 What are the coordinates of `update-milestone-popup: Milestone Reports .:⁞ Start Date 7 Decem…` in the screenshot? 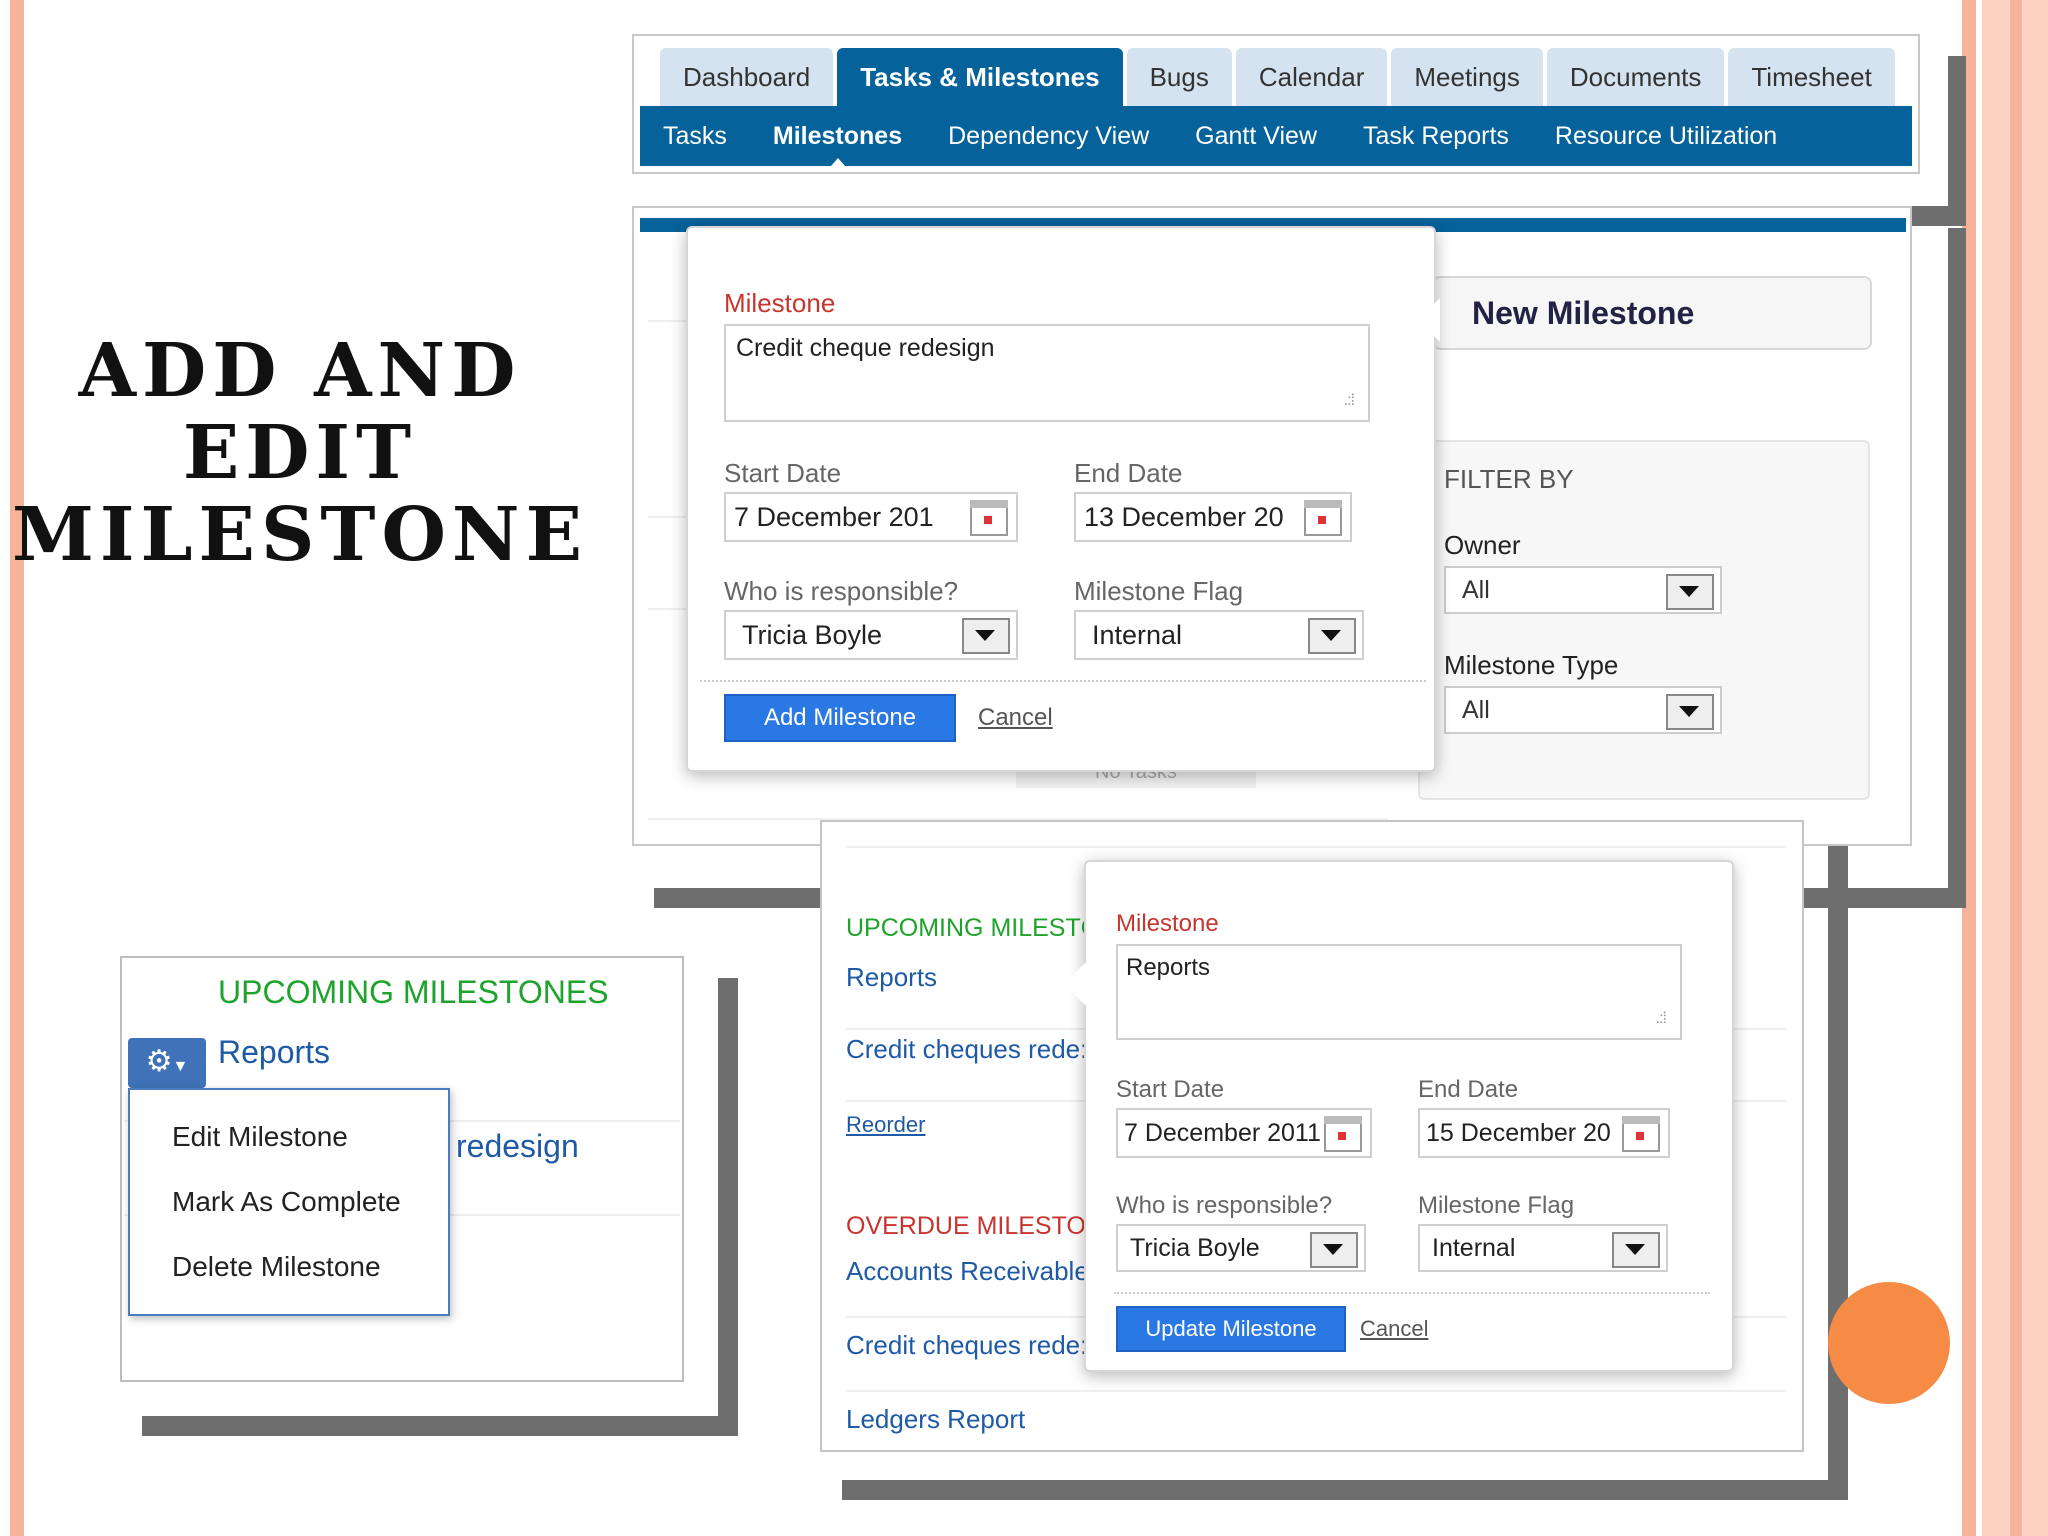 It's located at (1399, 1116).